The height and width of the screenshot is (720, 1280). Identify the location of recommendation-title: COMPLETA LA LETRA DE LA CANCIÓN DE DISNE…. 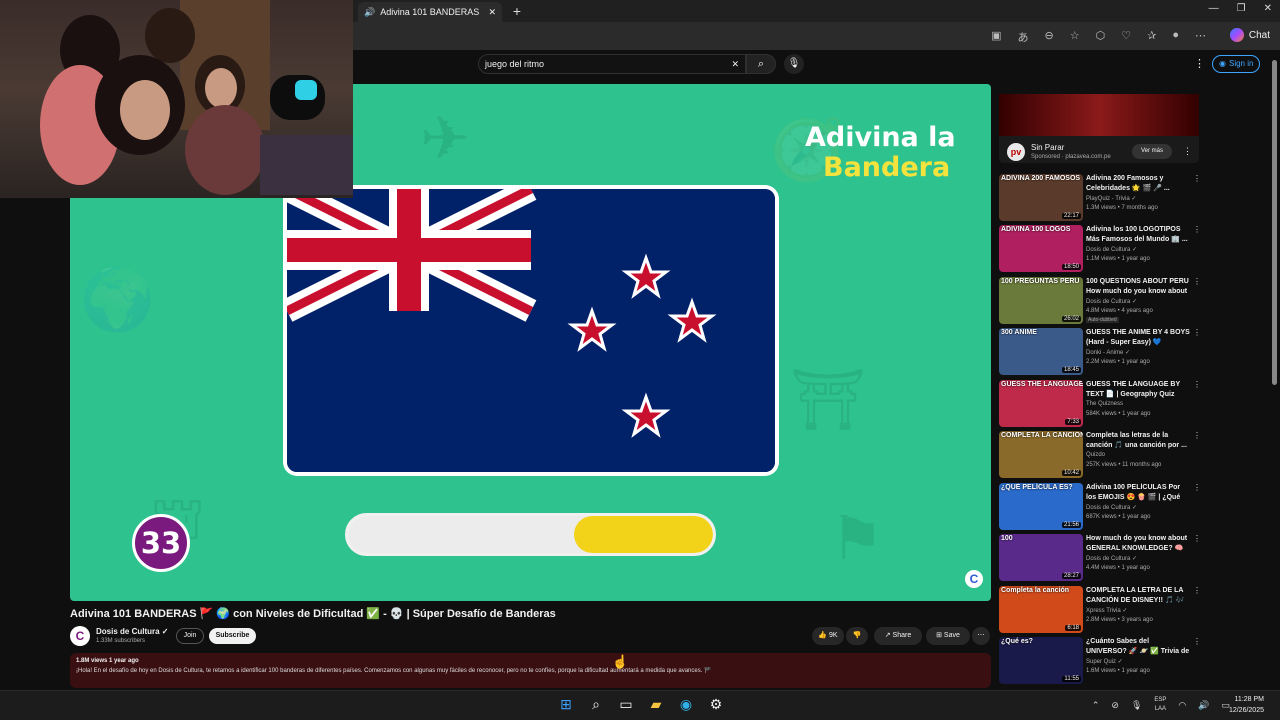
(1138, 596).